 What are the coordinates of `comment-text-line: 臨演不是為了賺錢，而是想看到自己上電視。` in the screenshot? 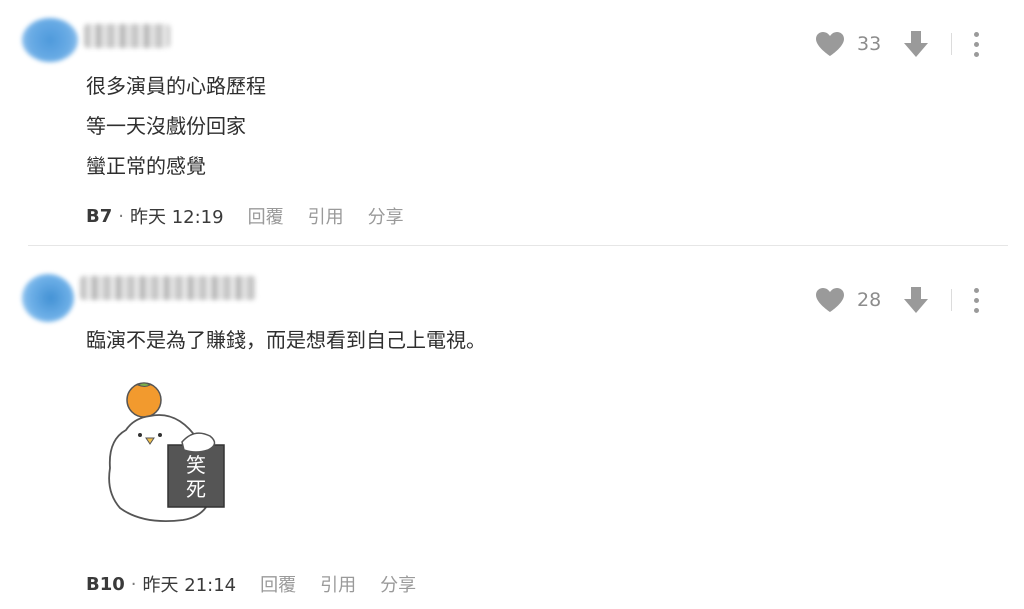 It's located at (286, 340).